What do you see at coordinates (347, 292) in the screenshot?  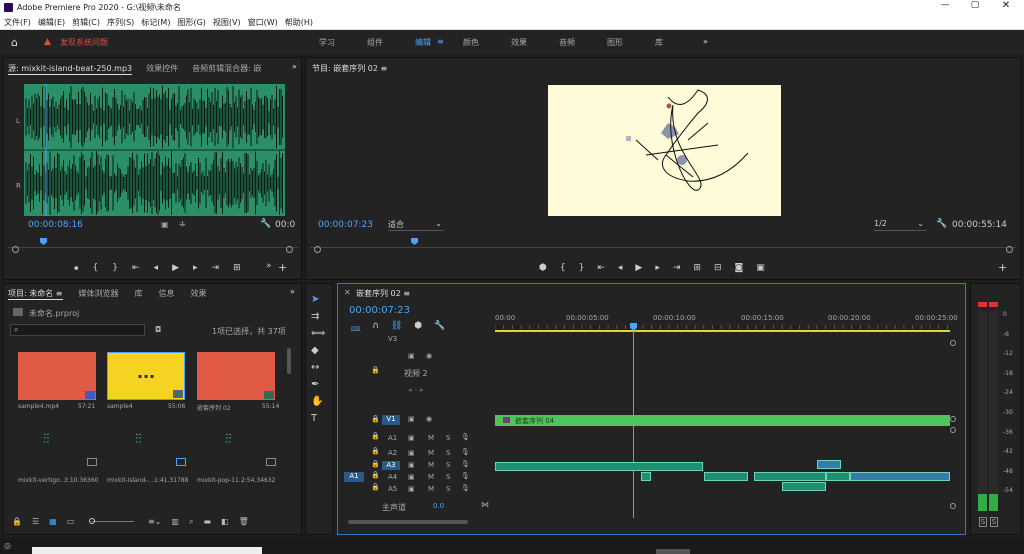 I see `timeline-close-icon: ✕` at bounding box center [347, 292].